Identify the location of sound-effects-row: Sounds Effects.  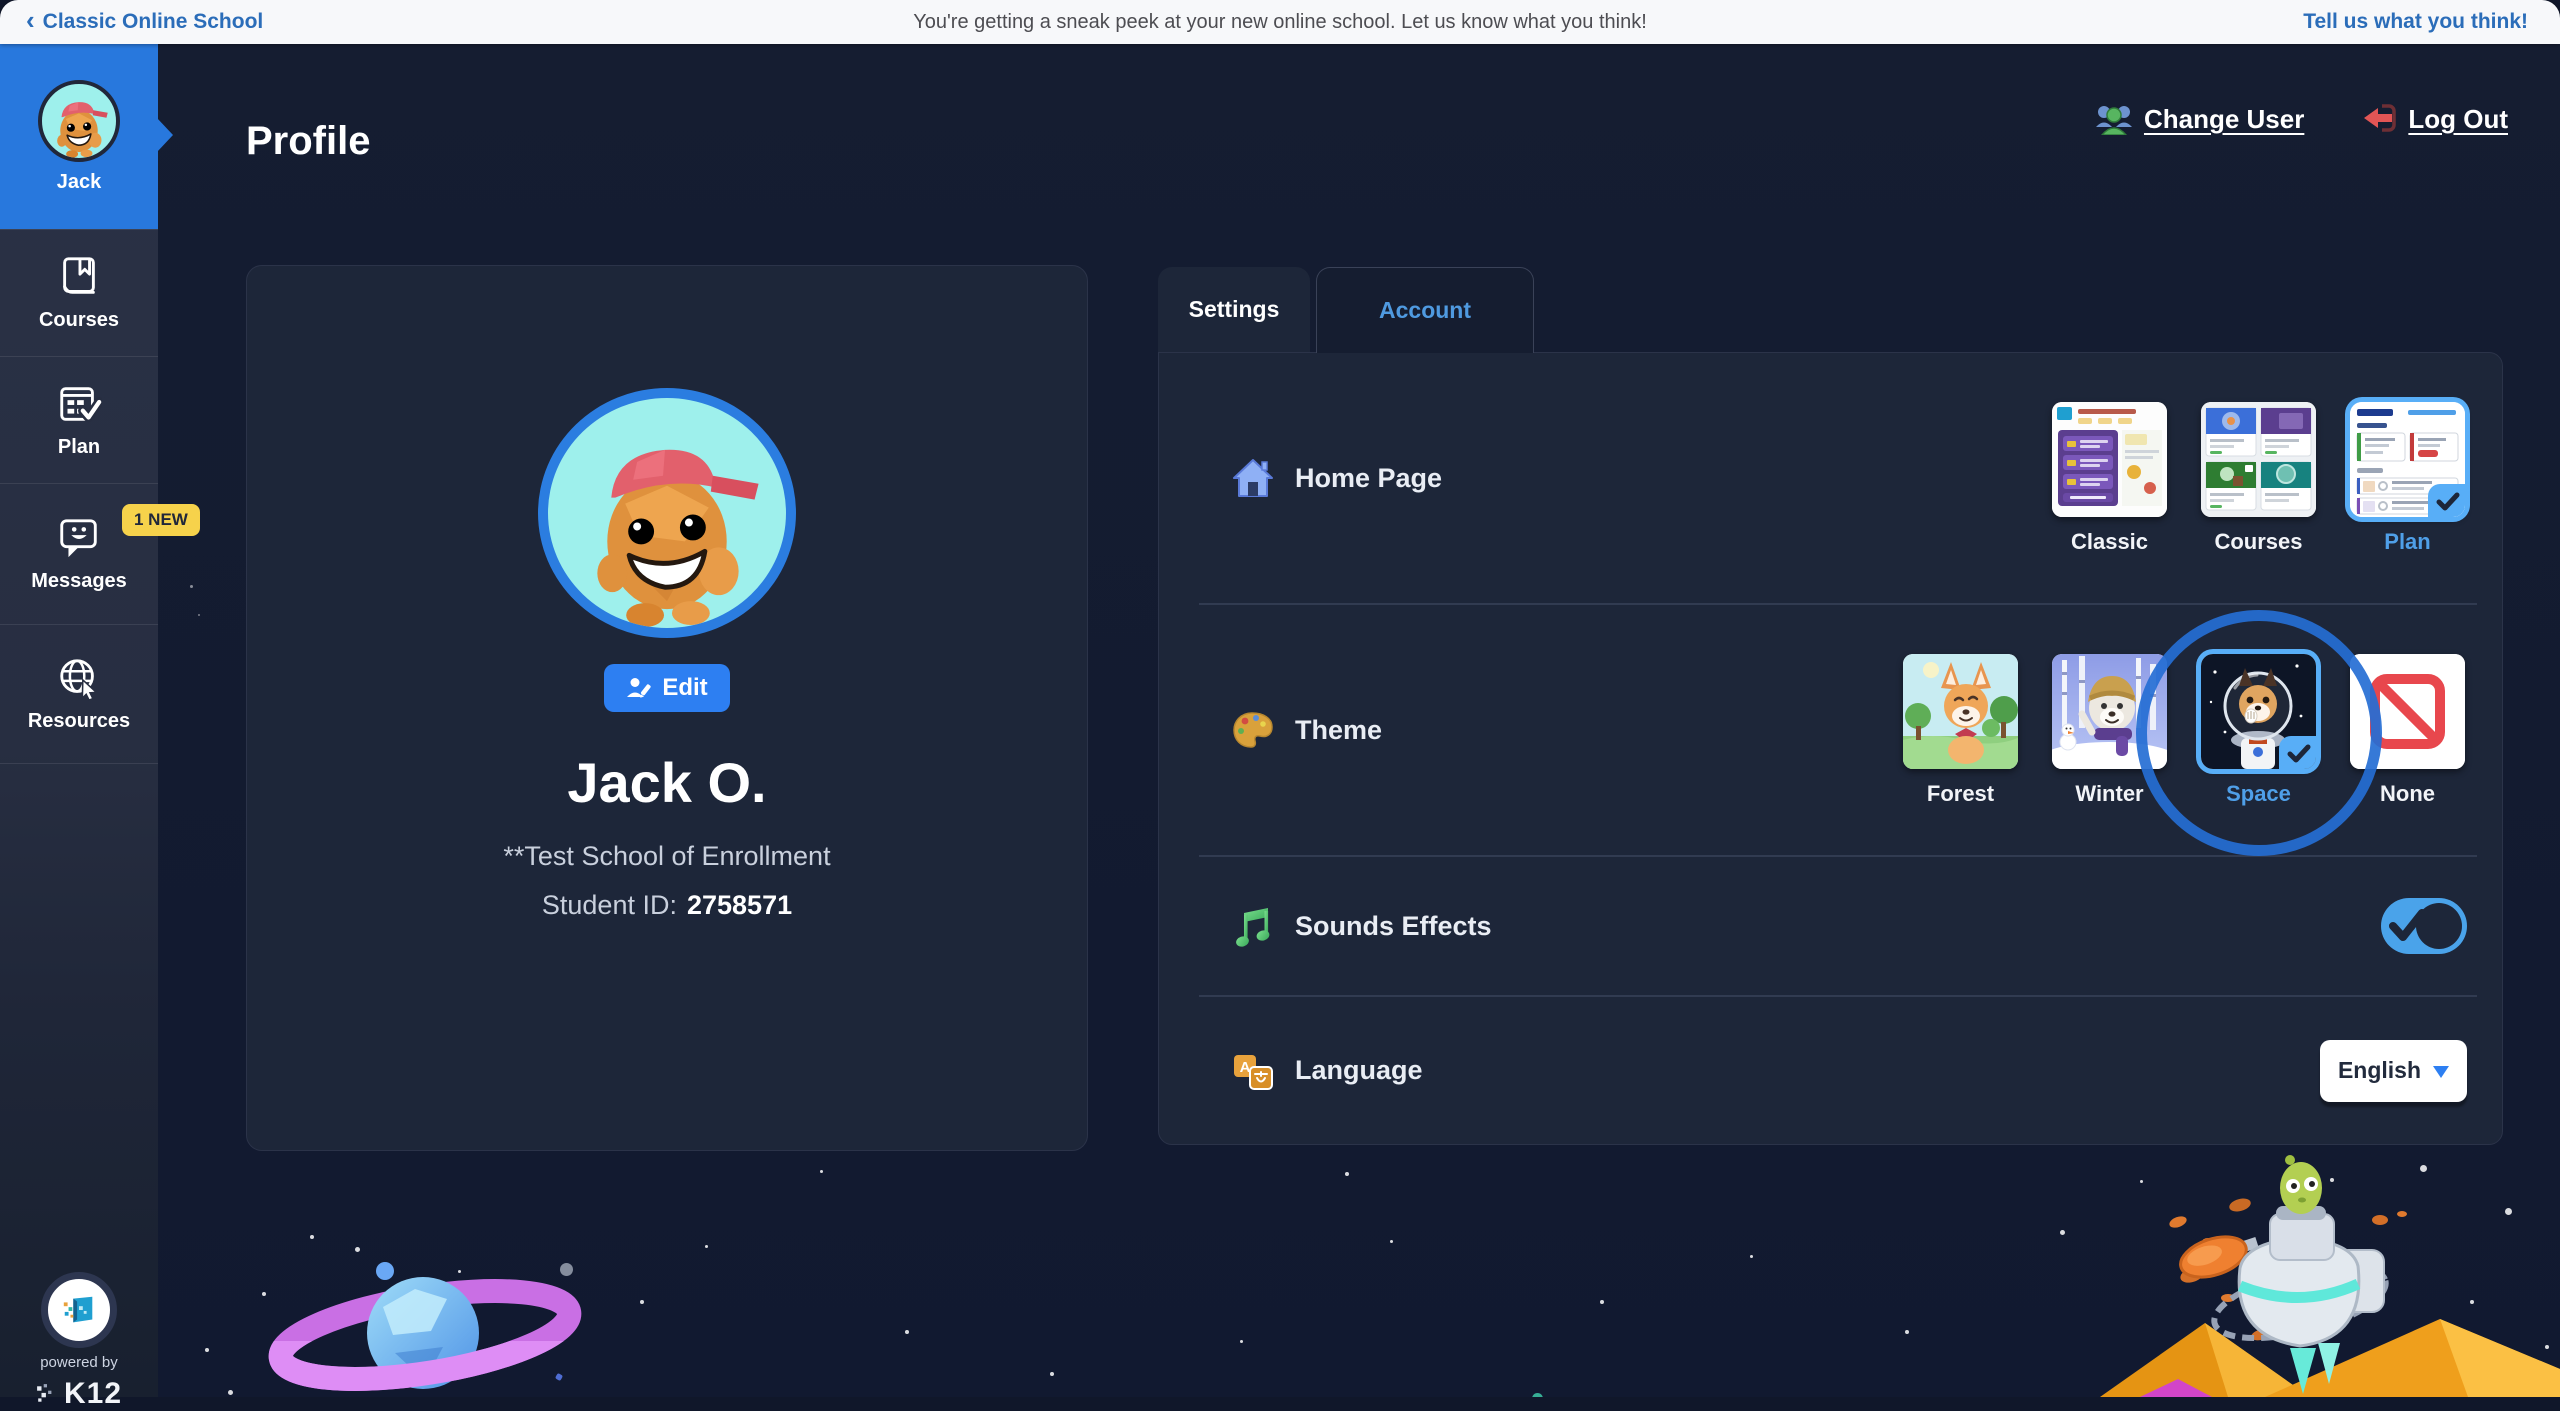
(1830, 926).